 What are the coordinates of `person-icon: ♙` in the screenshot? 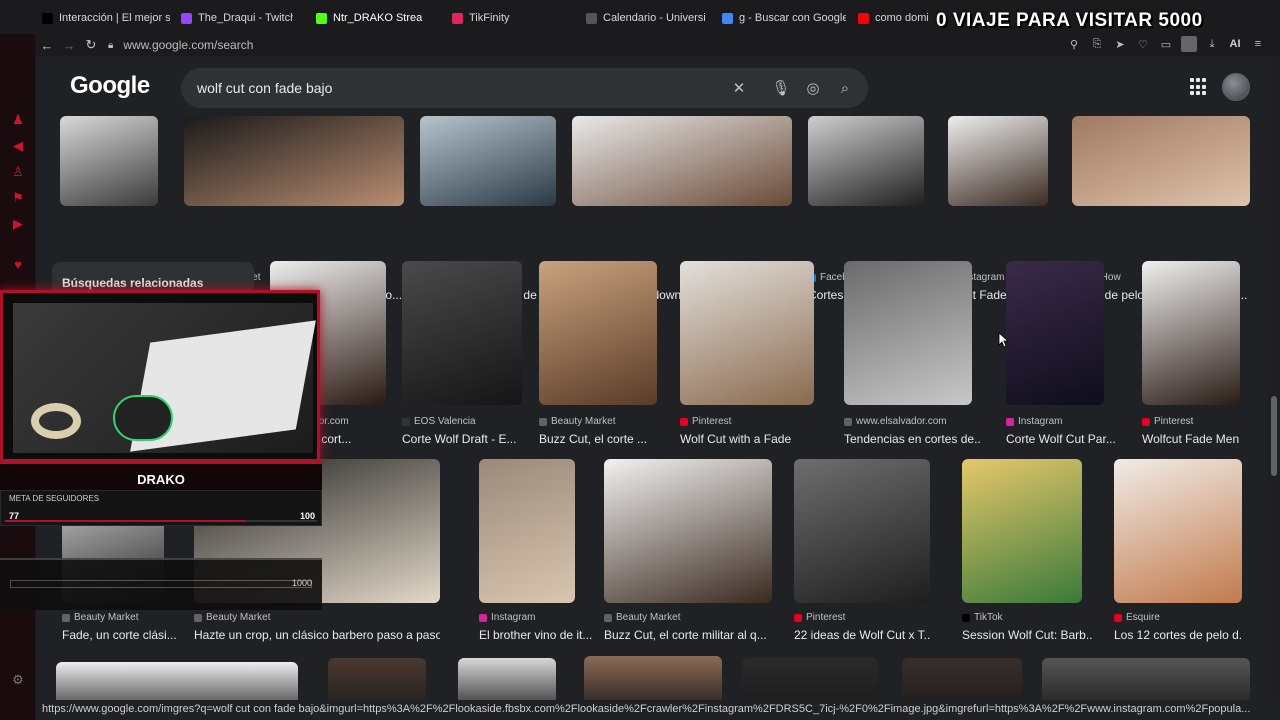 It's located at (18, 172).